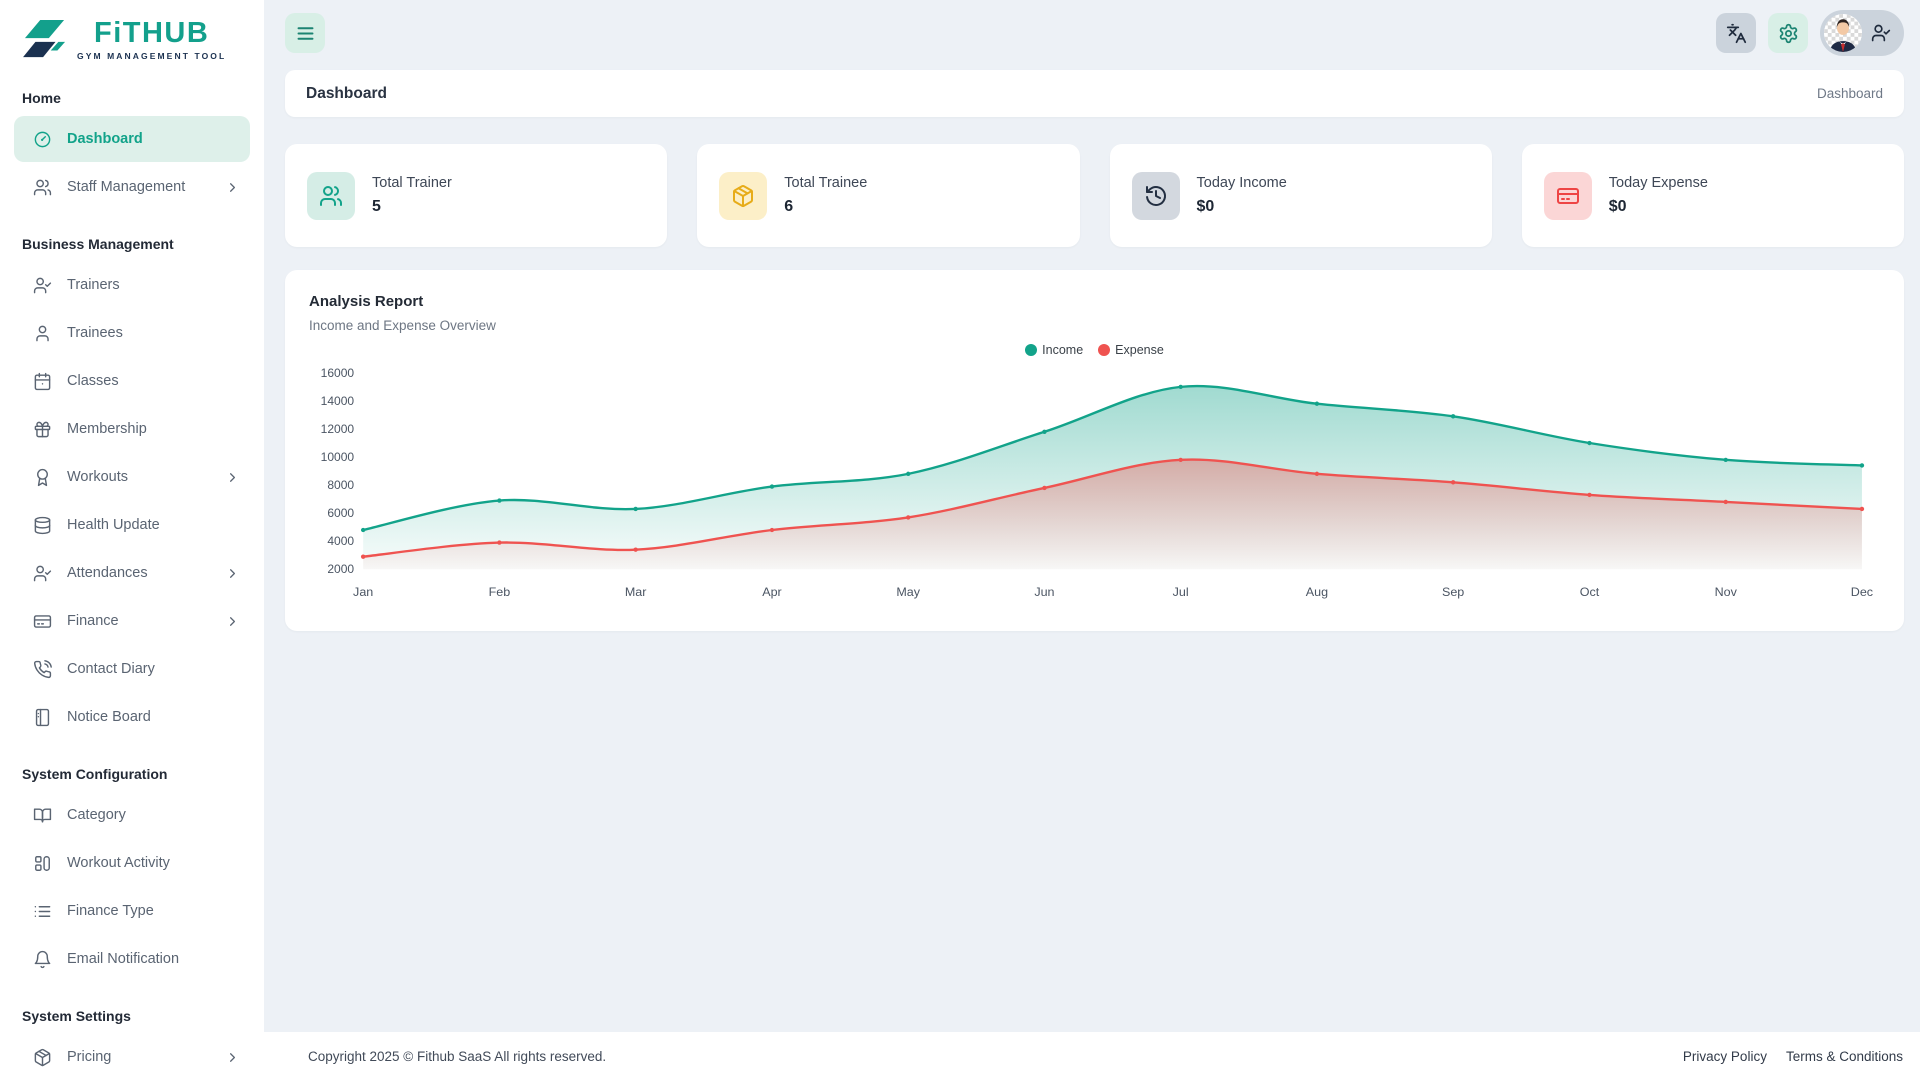  I want to click on sidebar-item-label: Category, so click(96, 815).